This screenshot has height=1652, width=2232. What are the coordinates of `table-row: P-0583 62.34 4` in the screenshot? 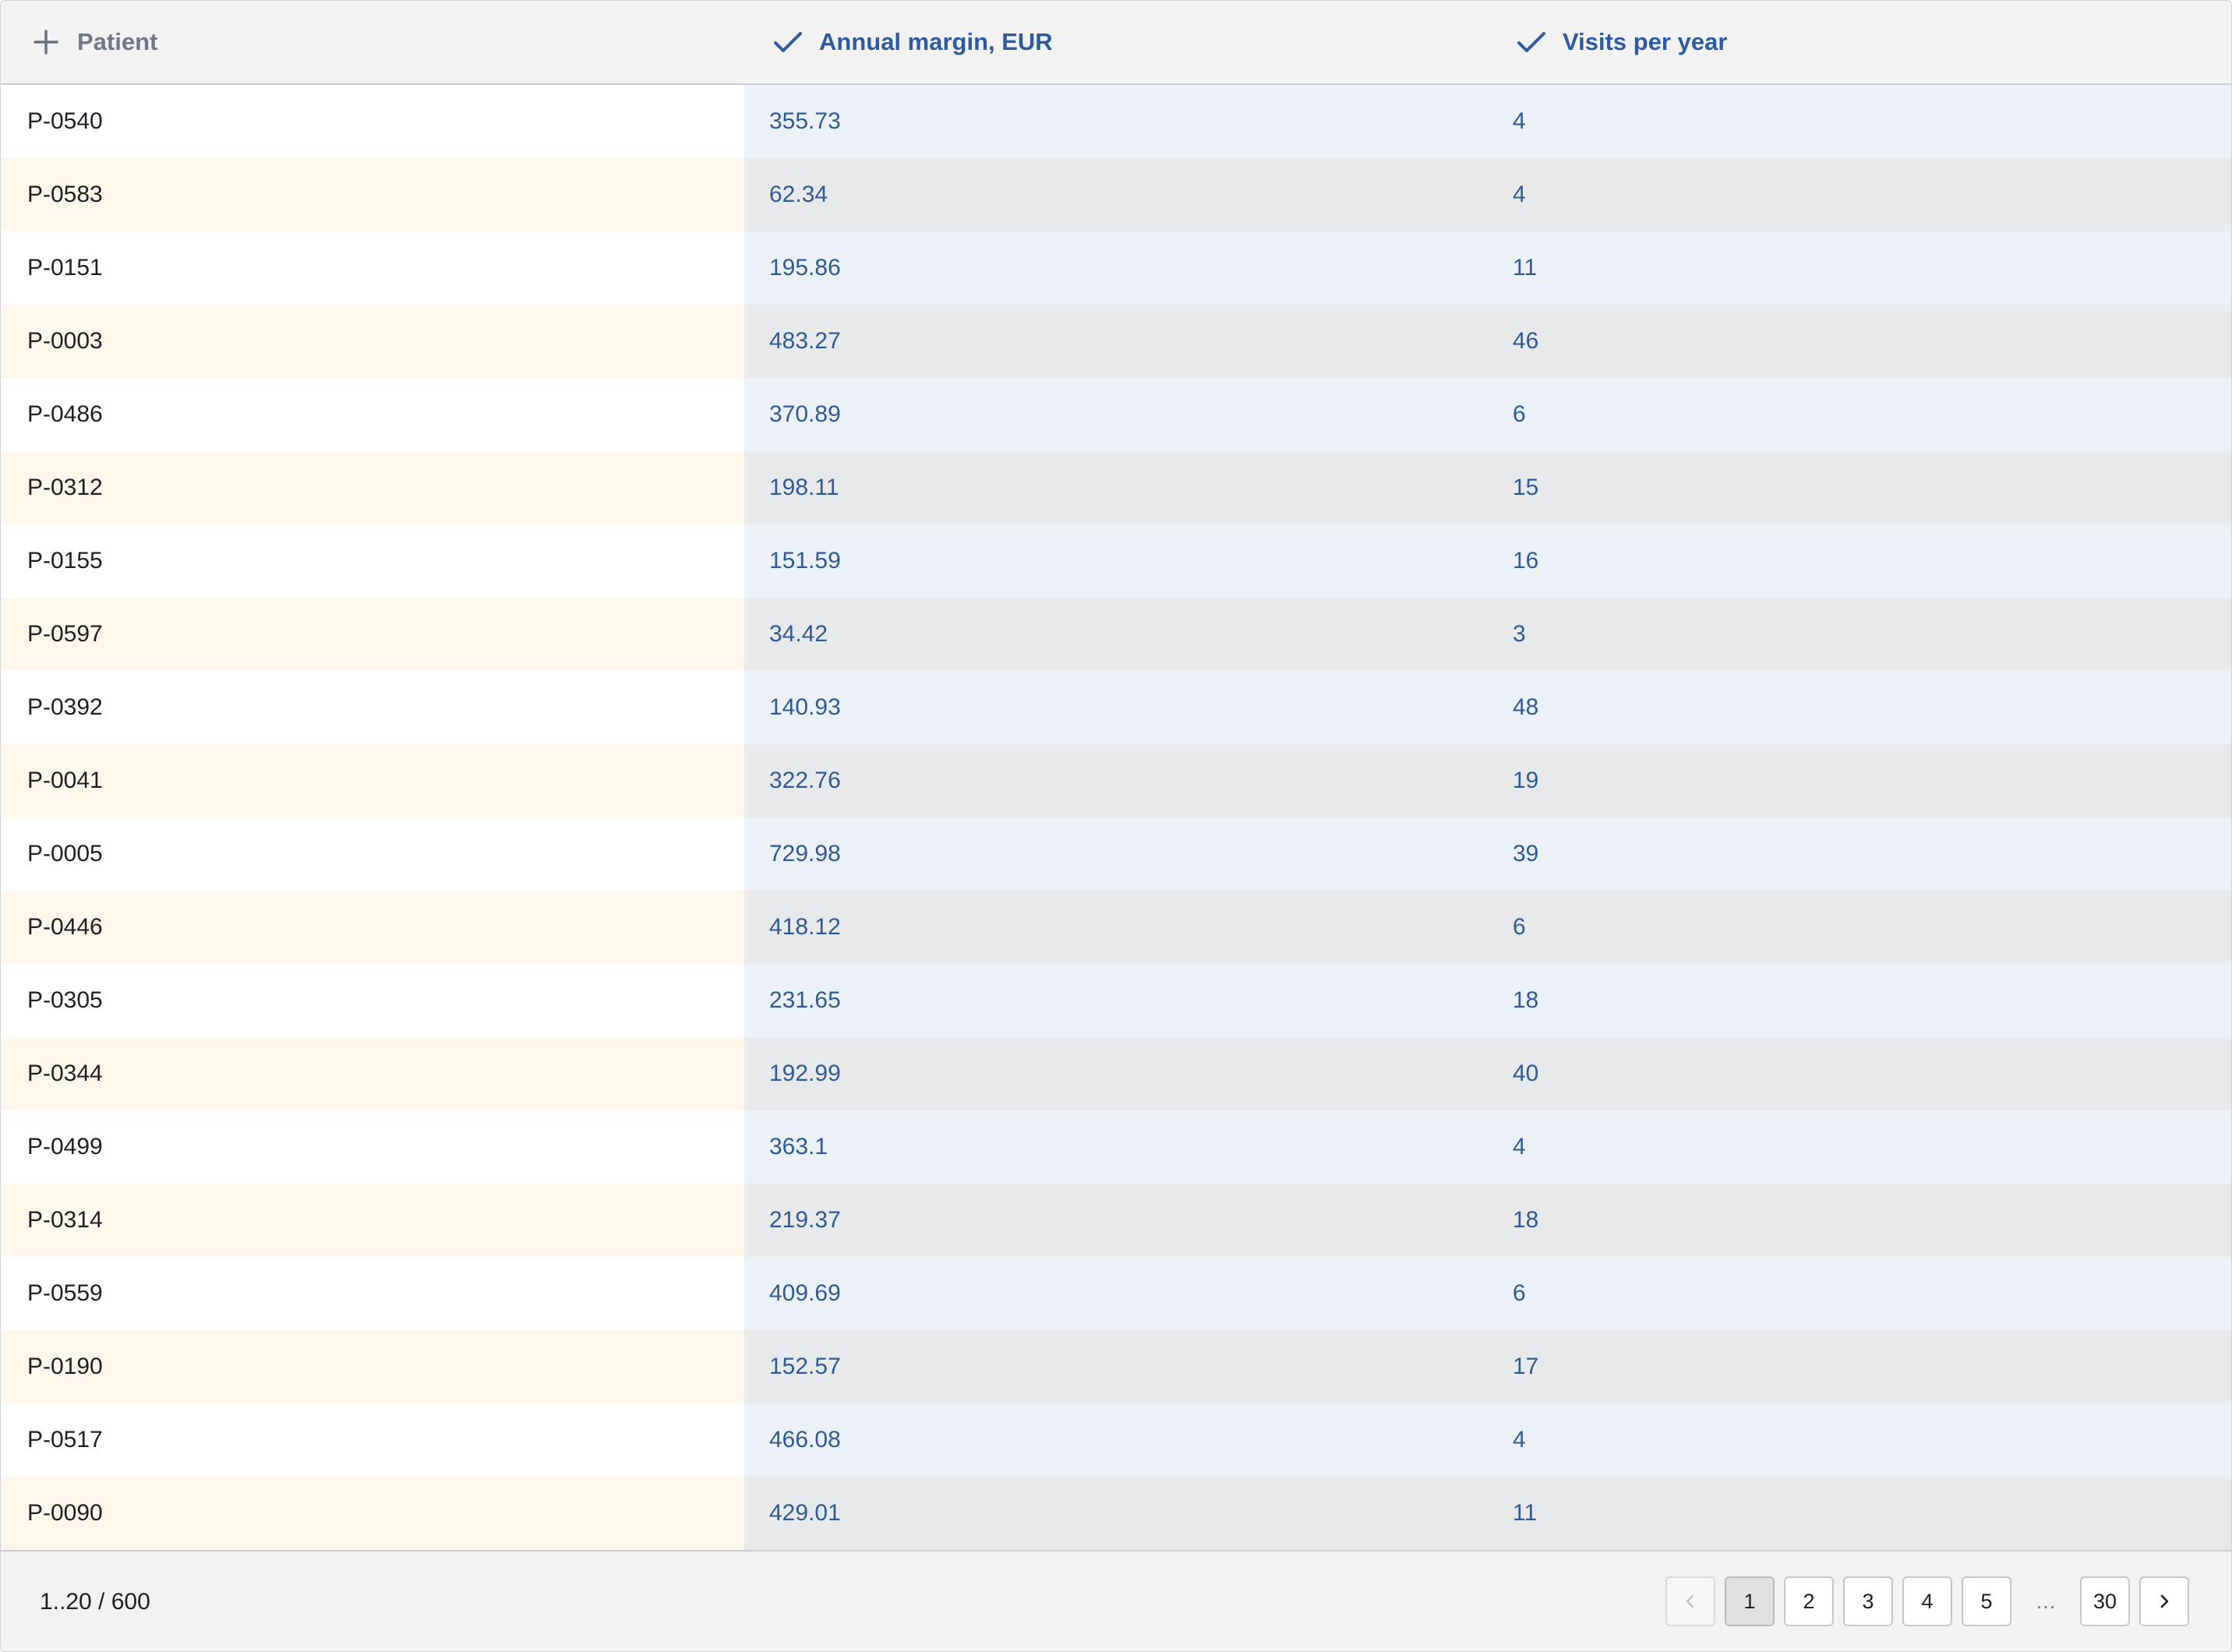 It's located at (1116, 195).